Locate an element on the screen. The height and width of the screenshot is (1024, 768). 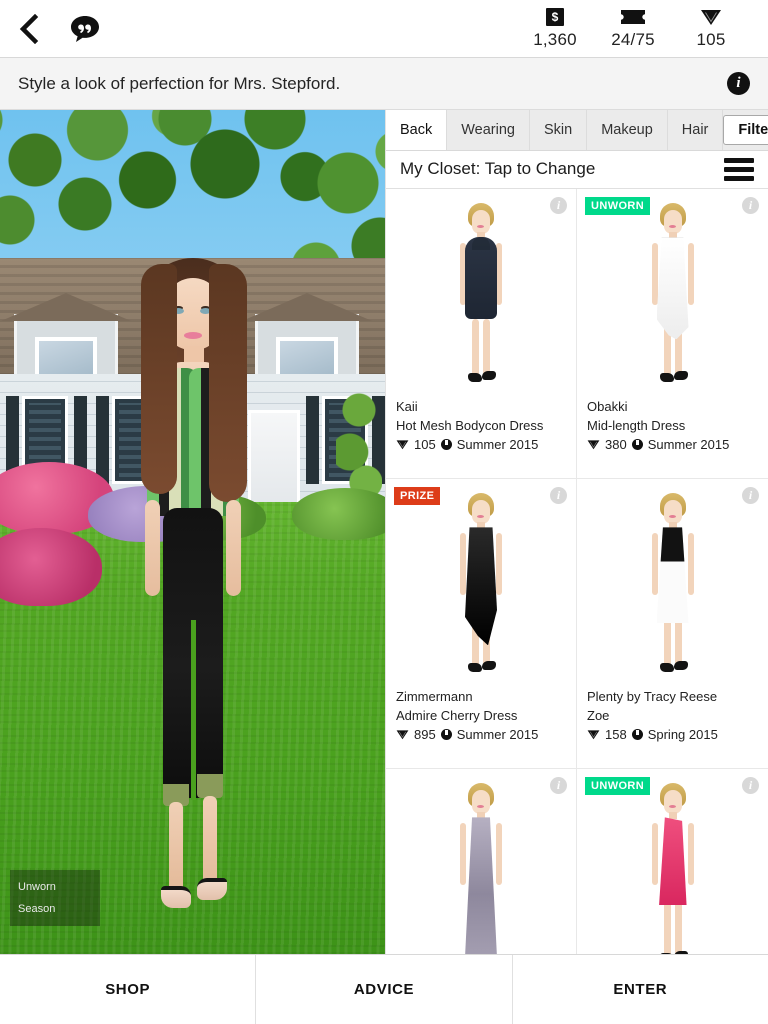
item-price: 895 is located at coordinates (425, 735).